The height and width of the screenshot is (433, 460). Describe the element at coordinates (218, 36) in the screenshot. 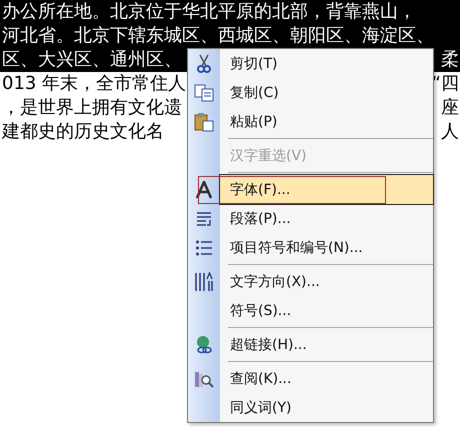

I see `document-text: 河北省。北京下辖东城区、西城区、朝阳区、海淀区、` at that location.